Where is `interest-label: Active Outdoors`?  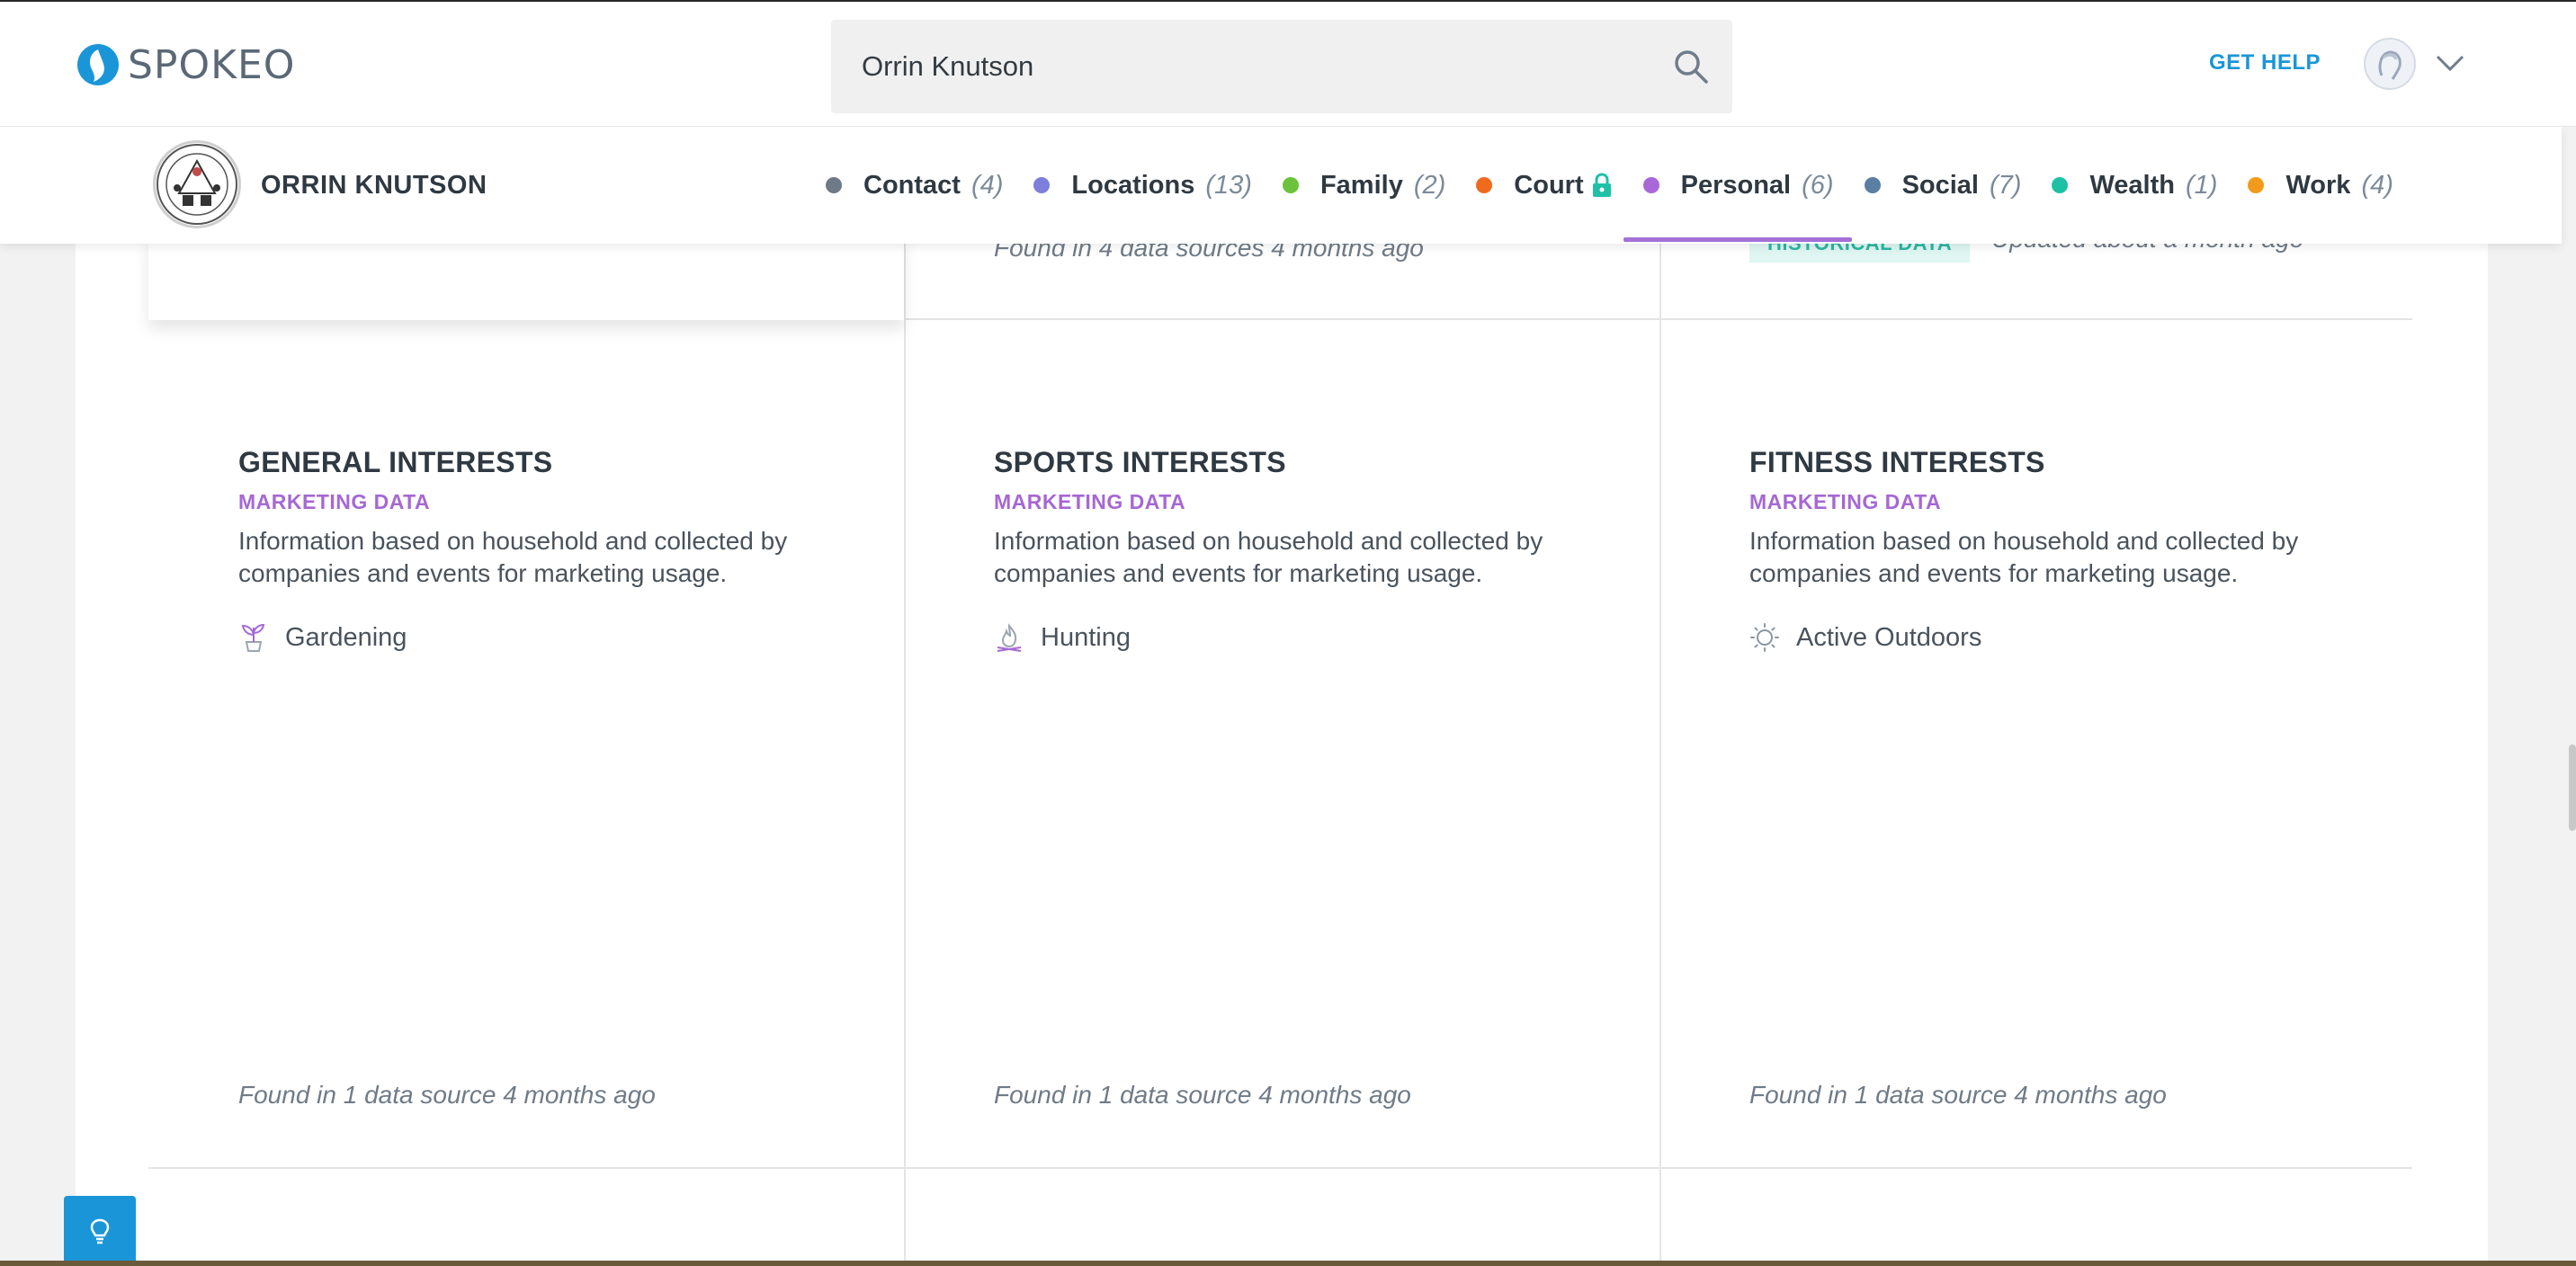 interest-label: Active Outdoors is located at coordinates (1889, 637).